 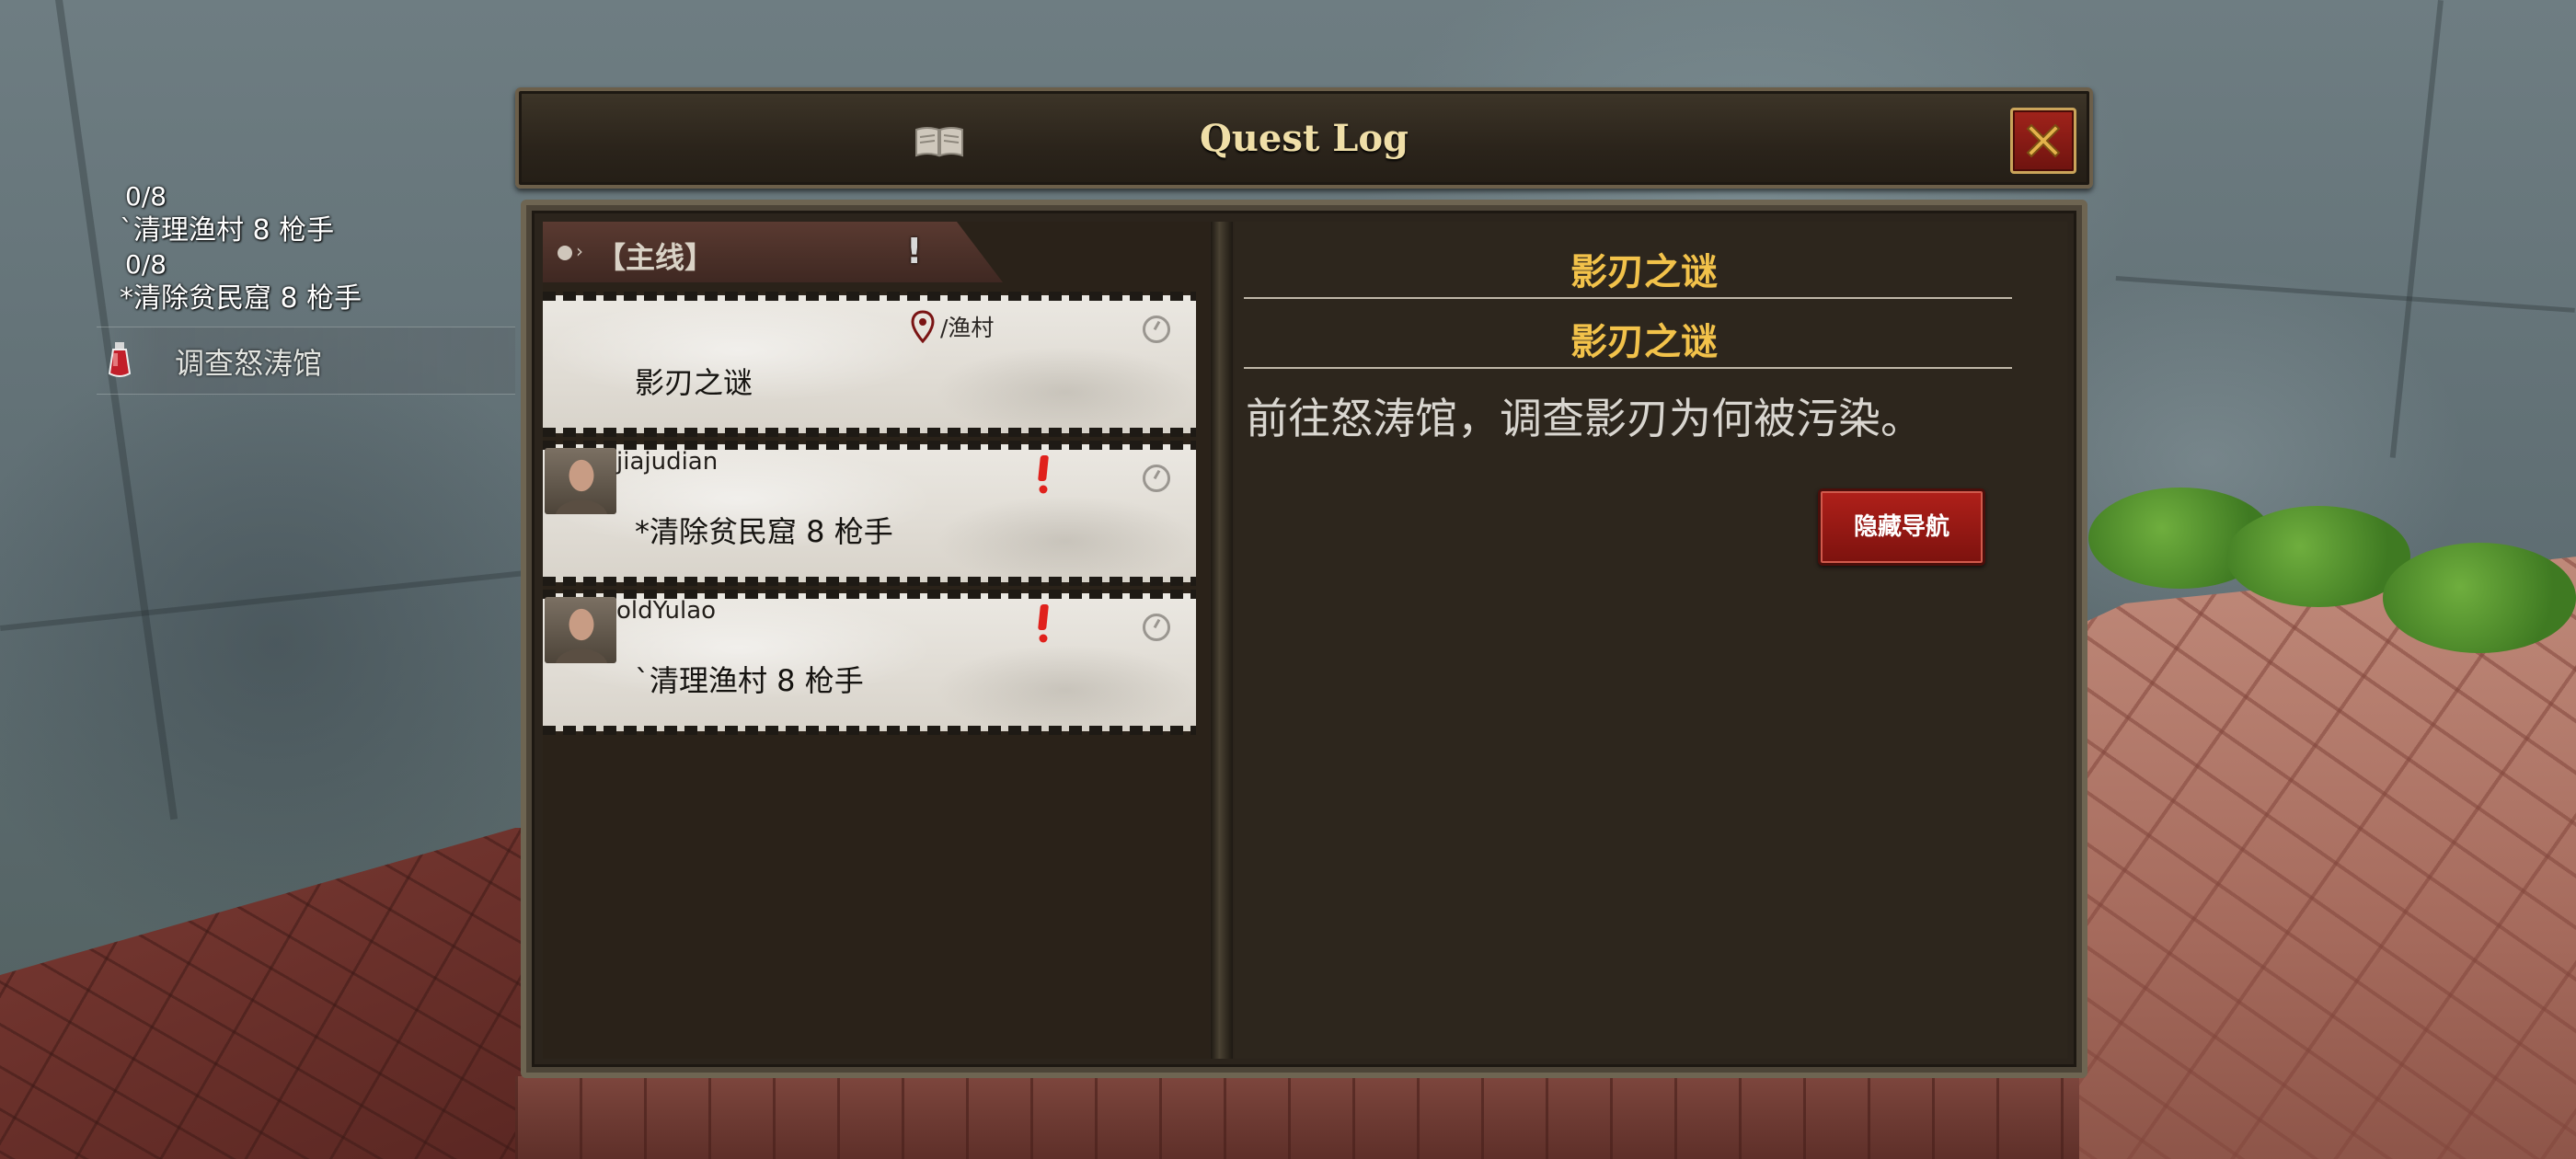 I want to click on location-pin-icon, so click(x=923, y=326).